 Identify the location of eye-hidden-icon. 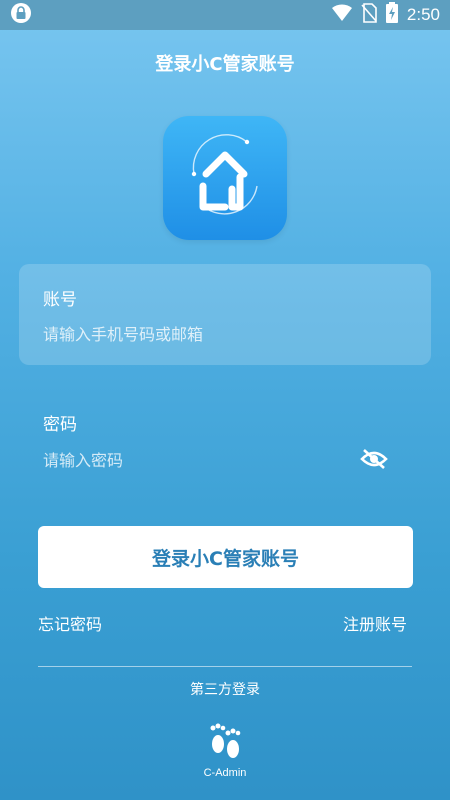
(374, 459).